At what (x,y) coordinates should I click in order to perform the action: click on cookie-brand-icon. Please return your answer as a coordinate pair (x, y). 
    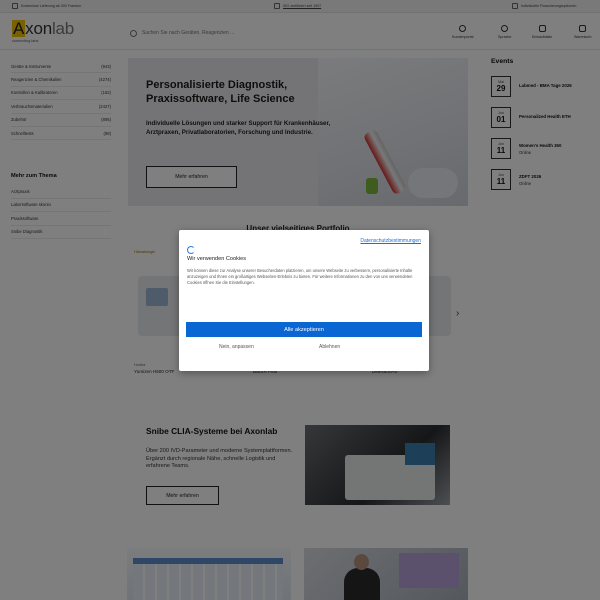
    Looking at the image, I should click on (191, 250).